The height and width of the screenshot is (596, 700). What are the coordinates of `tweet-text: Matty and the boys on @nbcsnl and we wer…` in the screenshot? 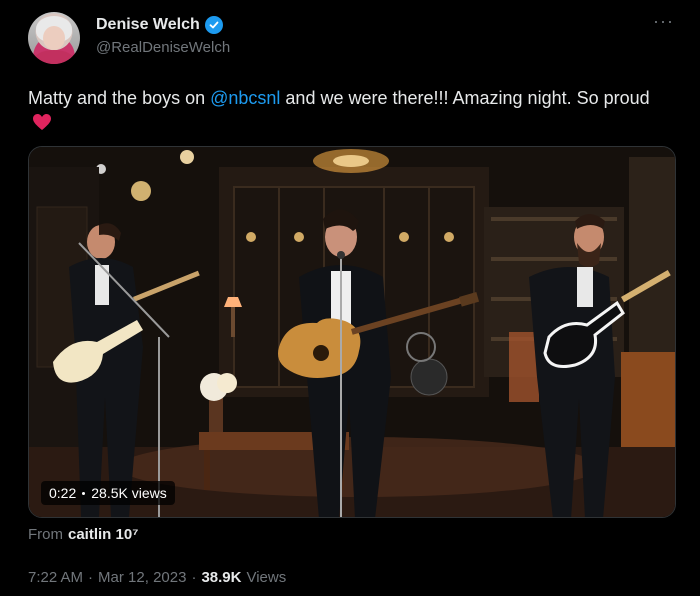 It's located at (348, 110).